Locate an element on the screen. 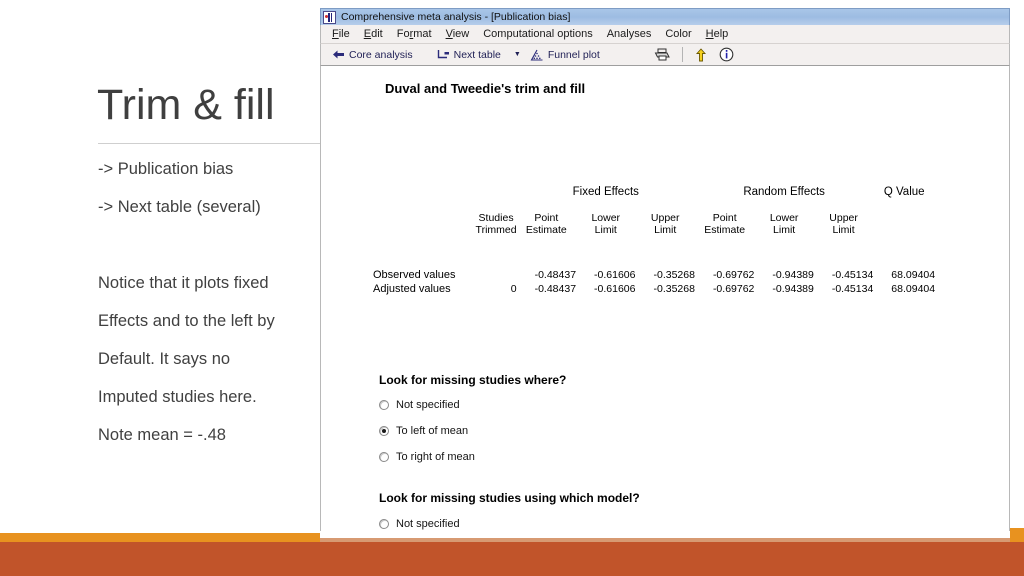 The width and height of the screenshot is (1024, 576). col-rx-upper-line1: Upper is located at coordinates (843, 218).